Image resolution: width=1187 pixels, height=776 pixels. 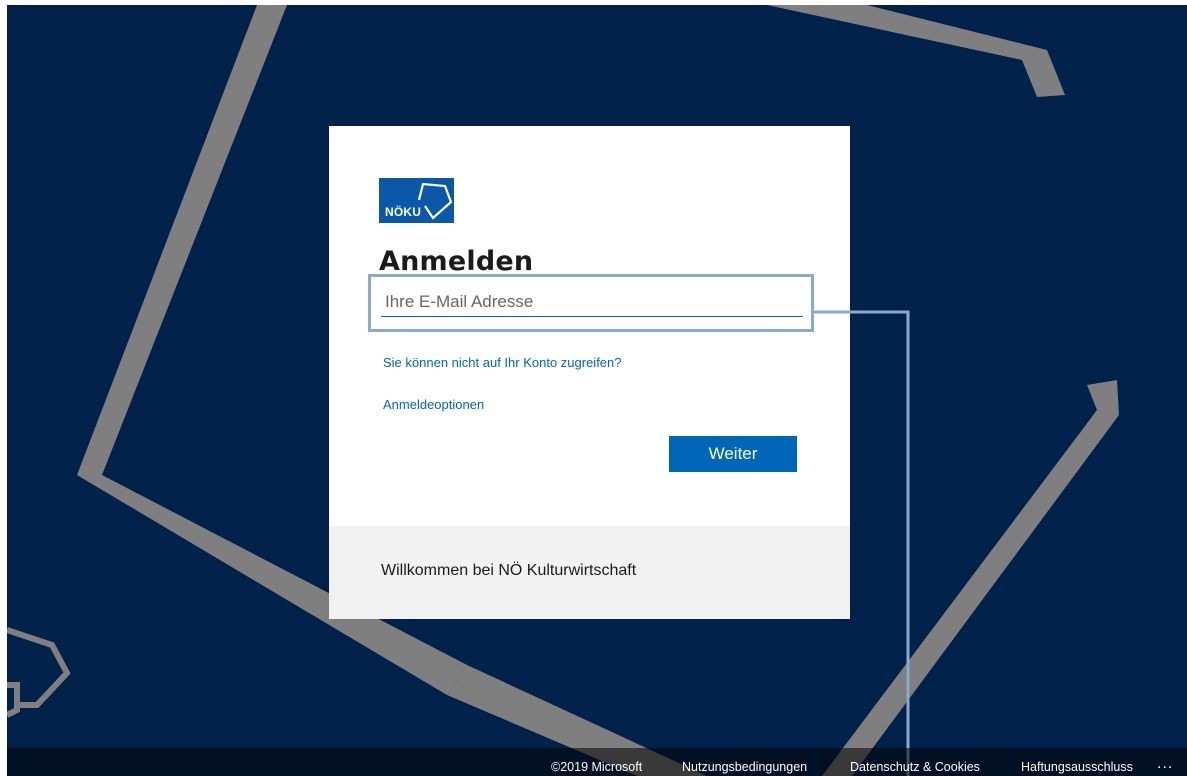 I want to click on welcome-text: Willkommen bei NÖ Kulturwirtschaft, so click(x=509, y=570).